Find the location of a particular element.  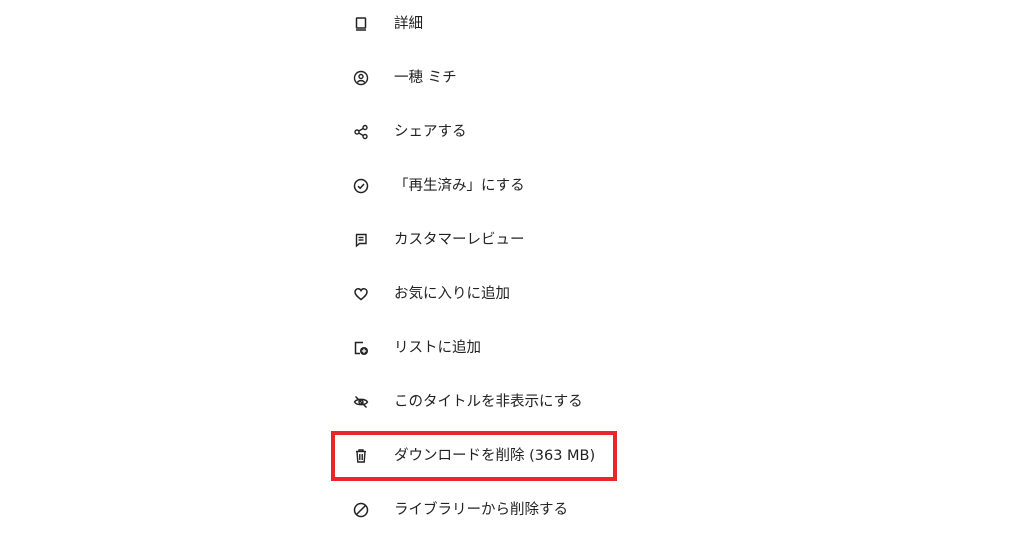

menu-item-add-to-list: リストに追加 is located at coordinates (490, 348).